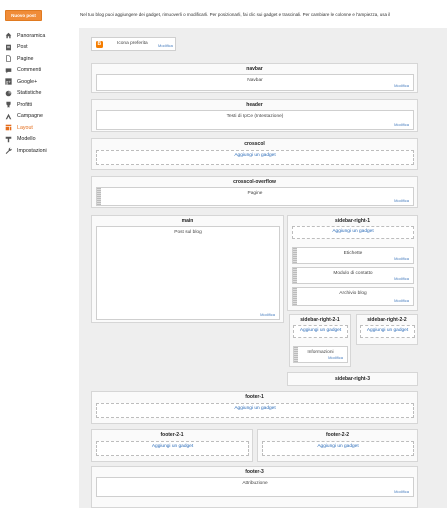 The image size is (448, 508). I want to click on favicon-widget: Icona preferita Modifica, so click(133, 44).